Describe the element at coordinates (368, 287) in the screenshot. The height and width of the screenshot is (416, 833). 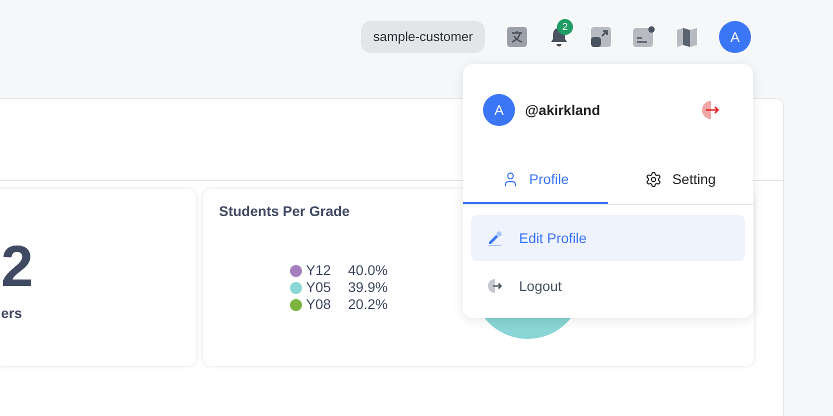
I see `legend-value: 39.9%` at that location.